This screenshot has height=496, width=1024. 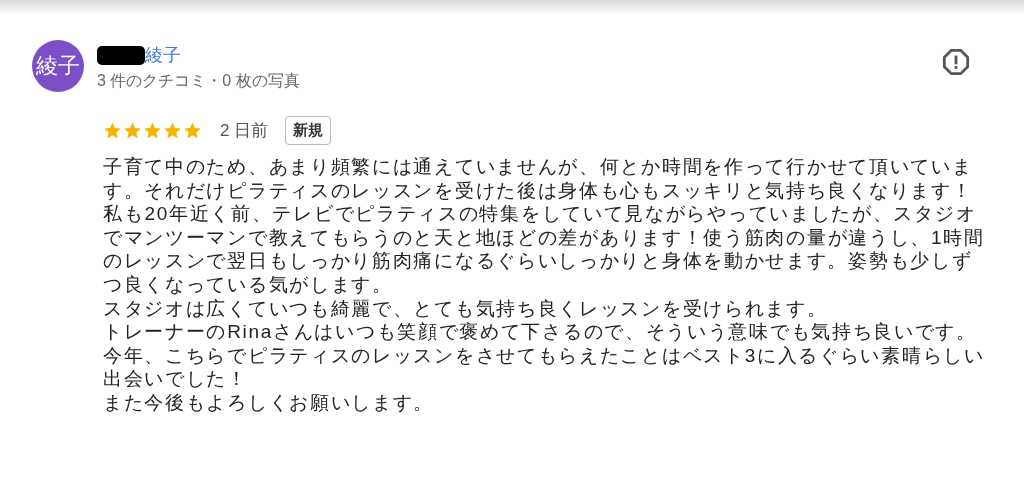 I want to click on redaction-bar, so click(x=121, y=55).